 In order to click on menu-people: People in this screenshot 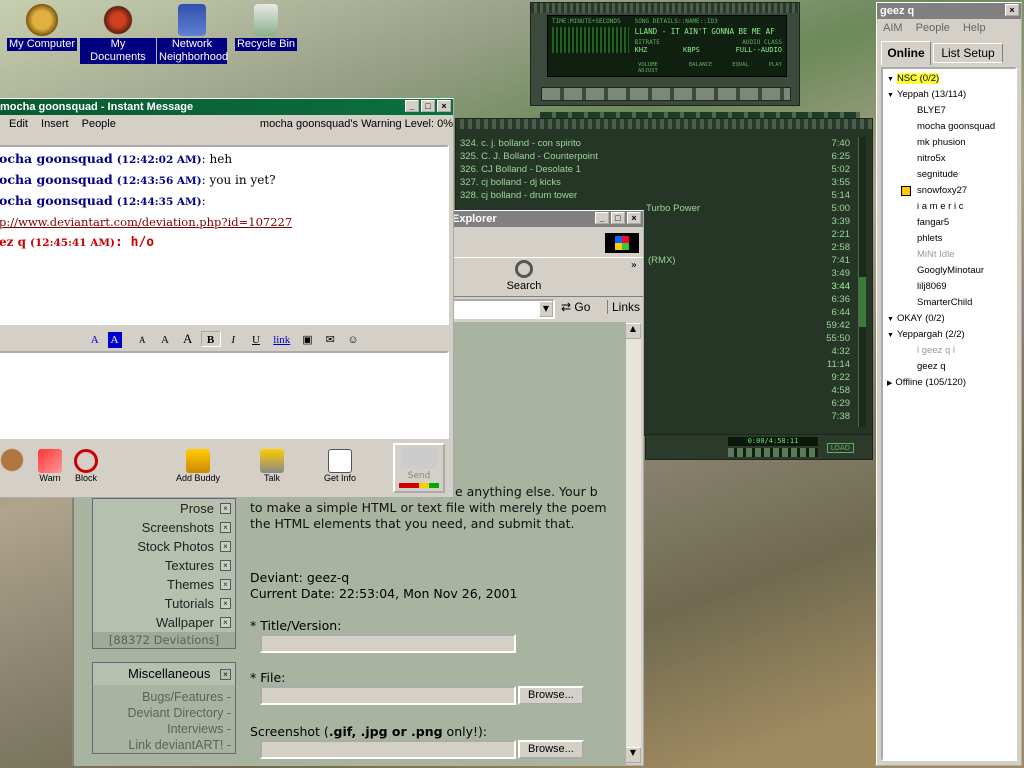, I will do `click(933, 28)`.